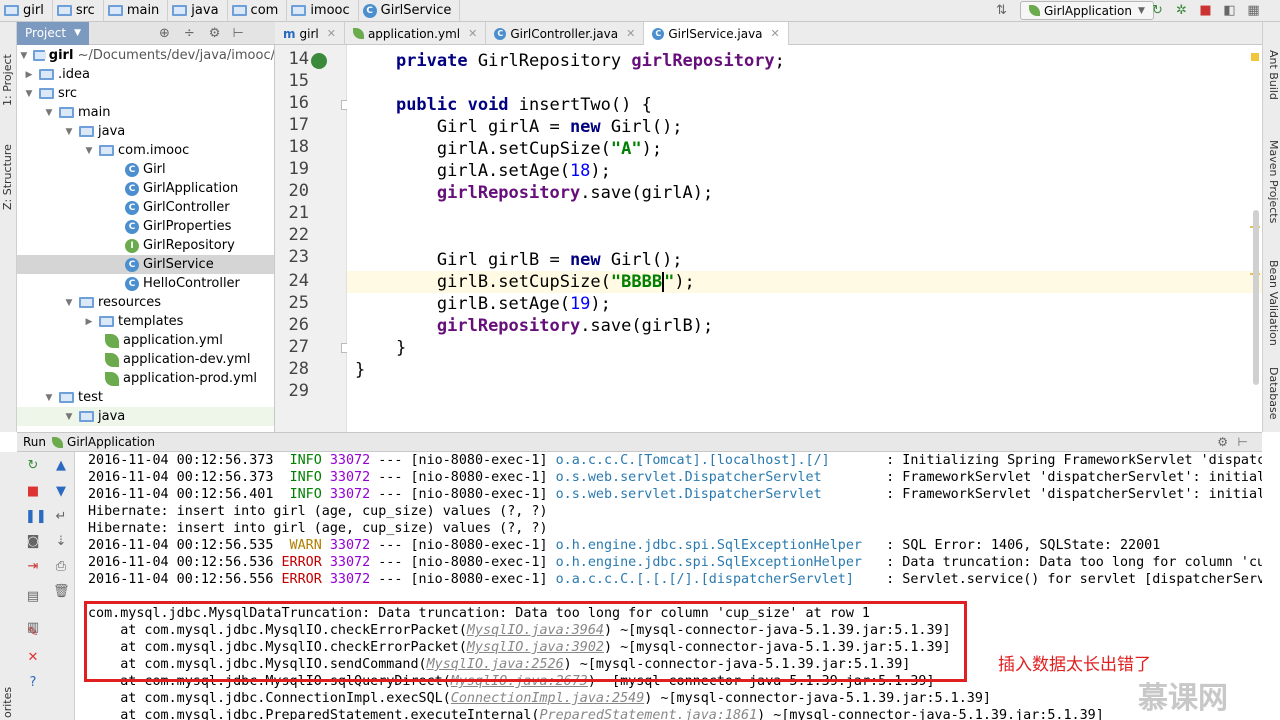 Image resolution: width=1280 pixels, height=720 pixels. What do you see at coordinates (483, 171) in the screenshot?
I see `code-line: girlA.setAge(18);` at bounding box center [483, 171].